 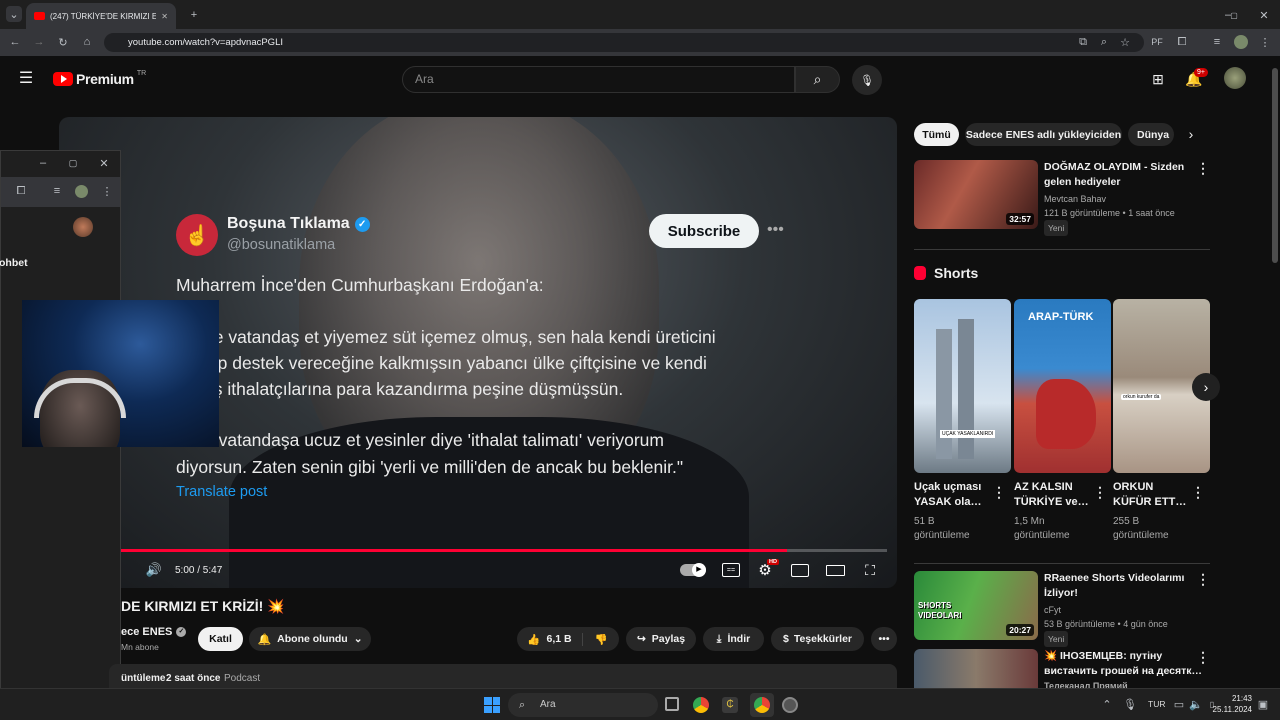 I want to click on post-more-icon: •••, so click(x=775, y=229).